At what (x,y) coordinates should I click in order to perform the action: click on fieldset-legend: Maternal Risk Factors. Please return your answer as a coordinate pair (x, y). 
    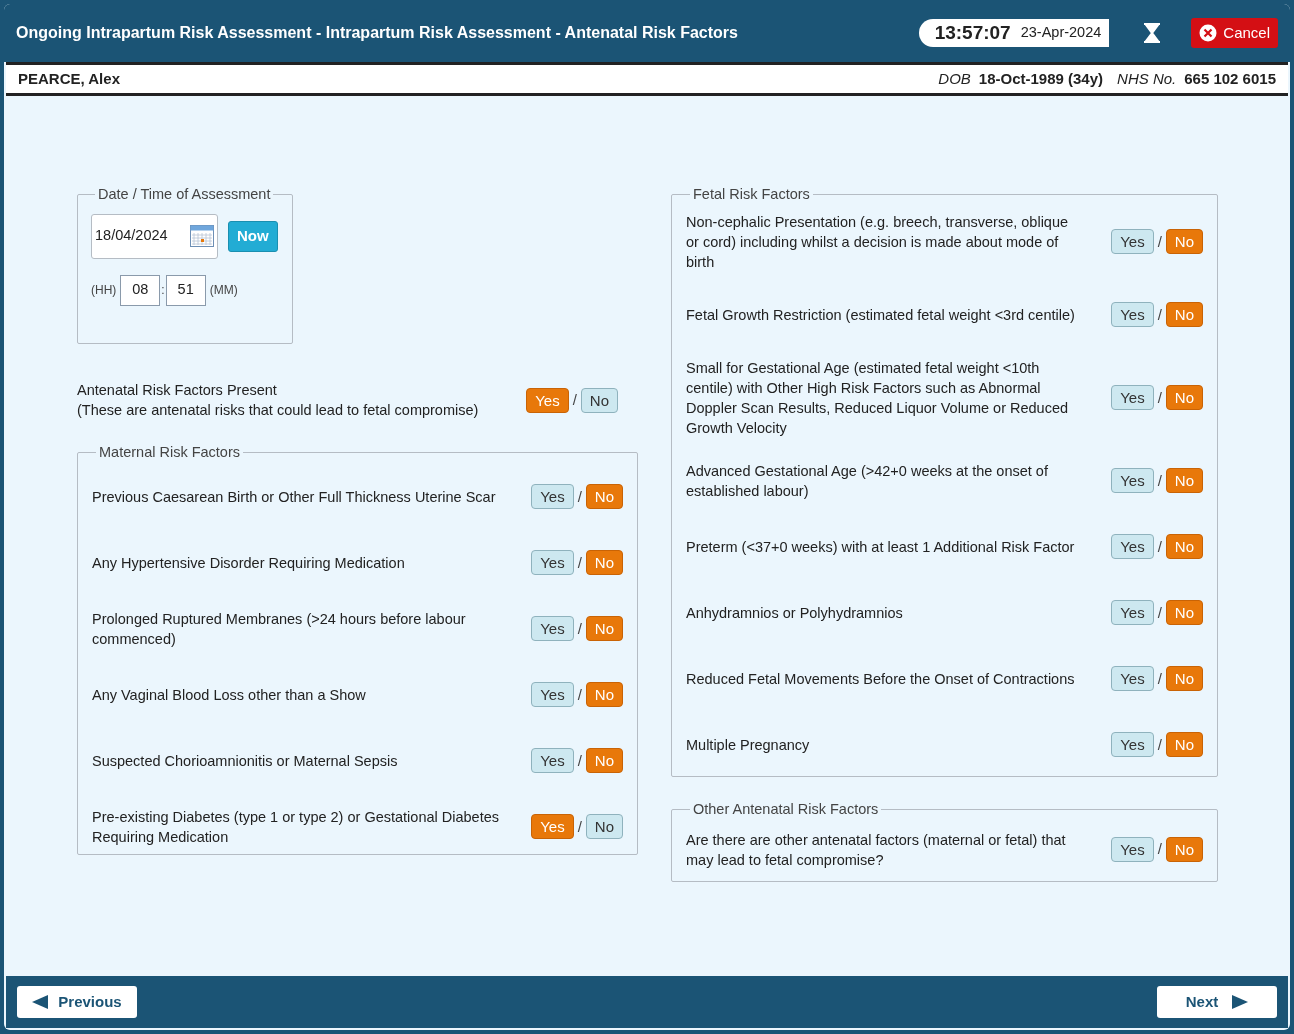
    Looking at the image, I should click on (169, 453).